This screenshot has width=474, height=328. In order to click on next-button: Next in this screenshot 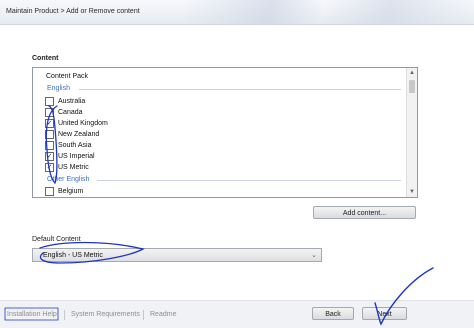, I will do `click(384, 313)`.